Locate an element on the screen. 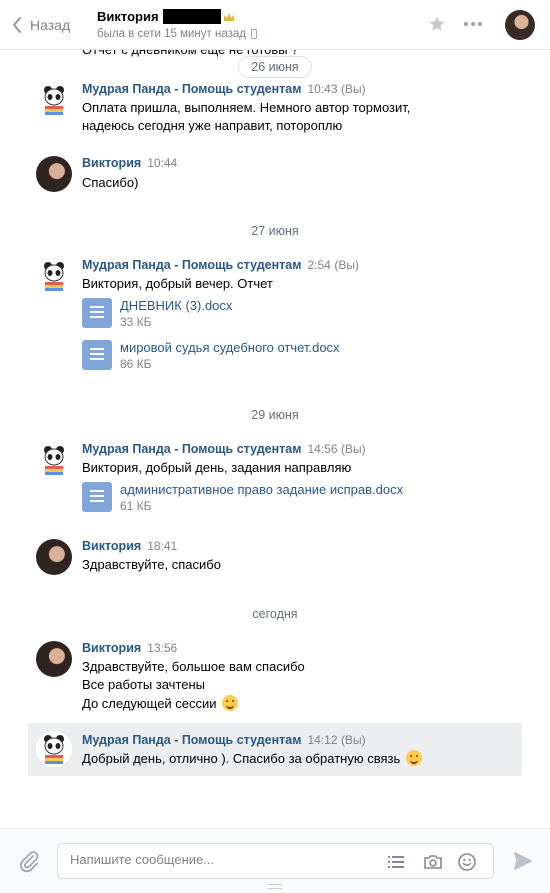 Image resolution: width=550 pixels, height=893 pixels. camera-icon is located at coordinates (433, 862).